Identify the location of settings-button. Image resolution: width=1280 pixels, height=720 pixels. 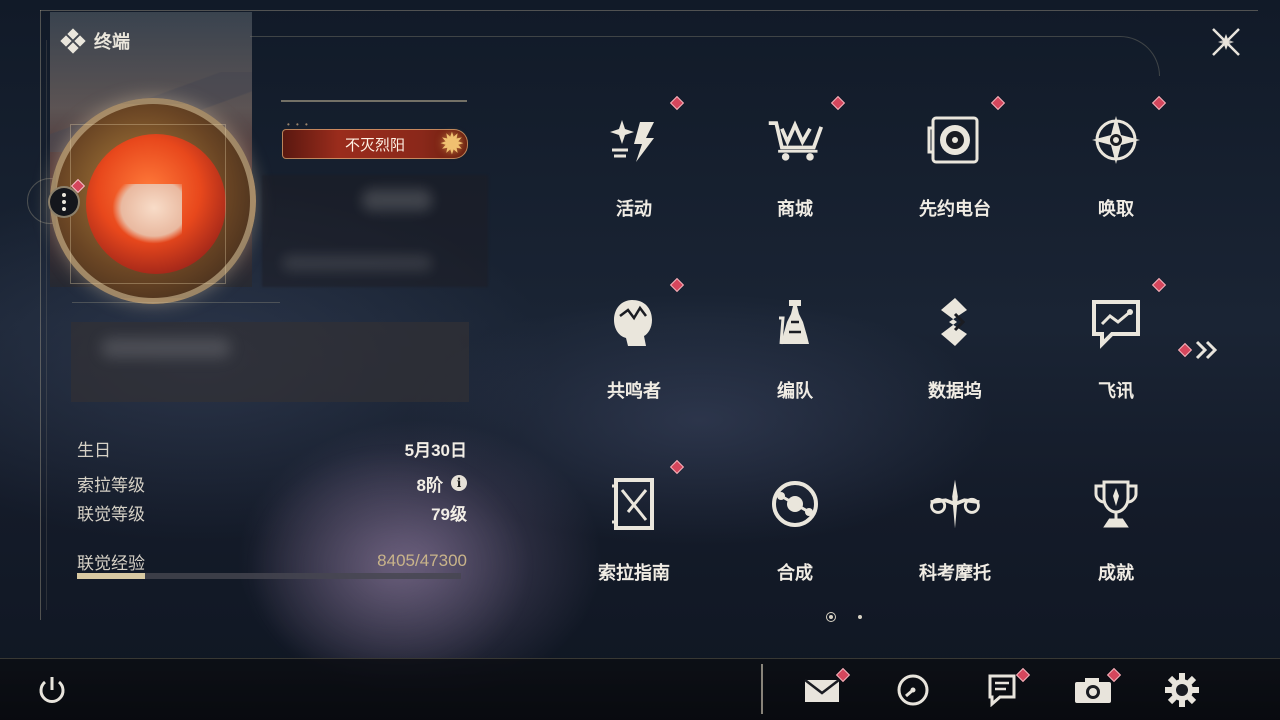
(1182, 690).